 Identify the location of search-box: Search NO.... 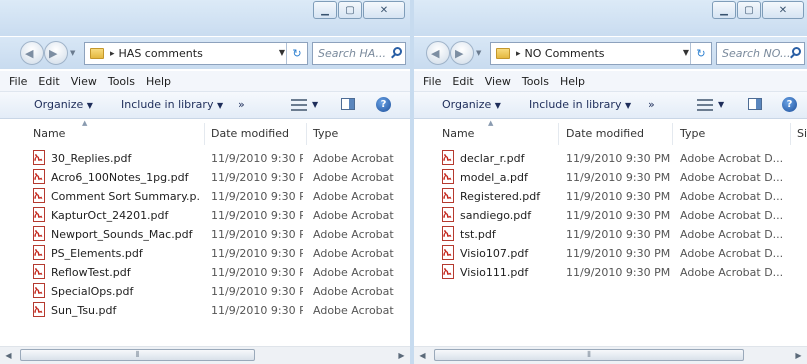
(760, 53).